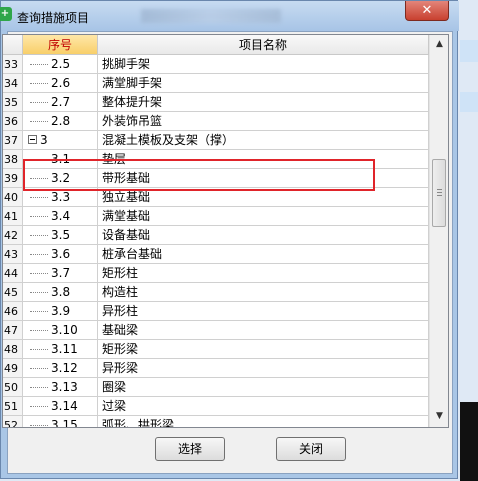  What do you see at coordinates (263, 121) in the screenshot?
I see `row-name: 外装饰吊篮` at bounding box center [263, 121].